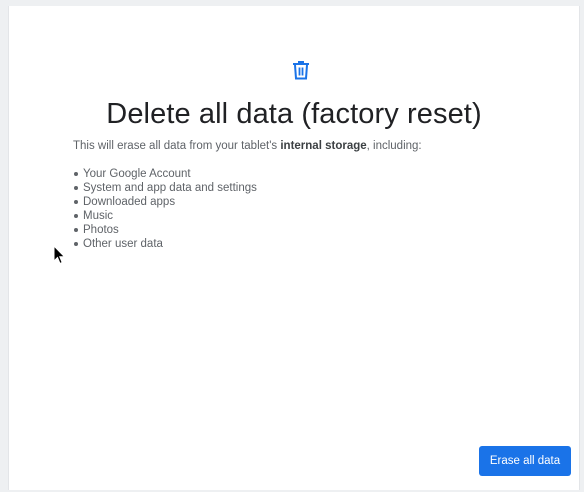 The image size is (584, 492). What do you see at coordinates (323, 146) in the screenshot?
I see `description-emphasis: internal storage` at bounding box center [323, 146].